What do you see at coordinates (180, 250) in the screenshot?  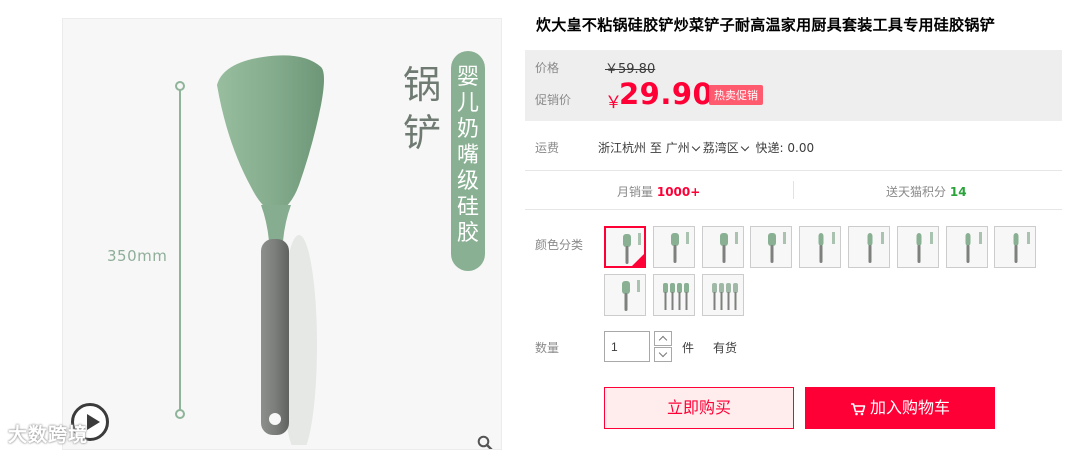 I see `dimension-line` at bounding box center [180, 250].